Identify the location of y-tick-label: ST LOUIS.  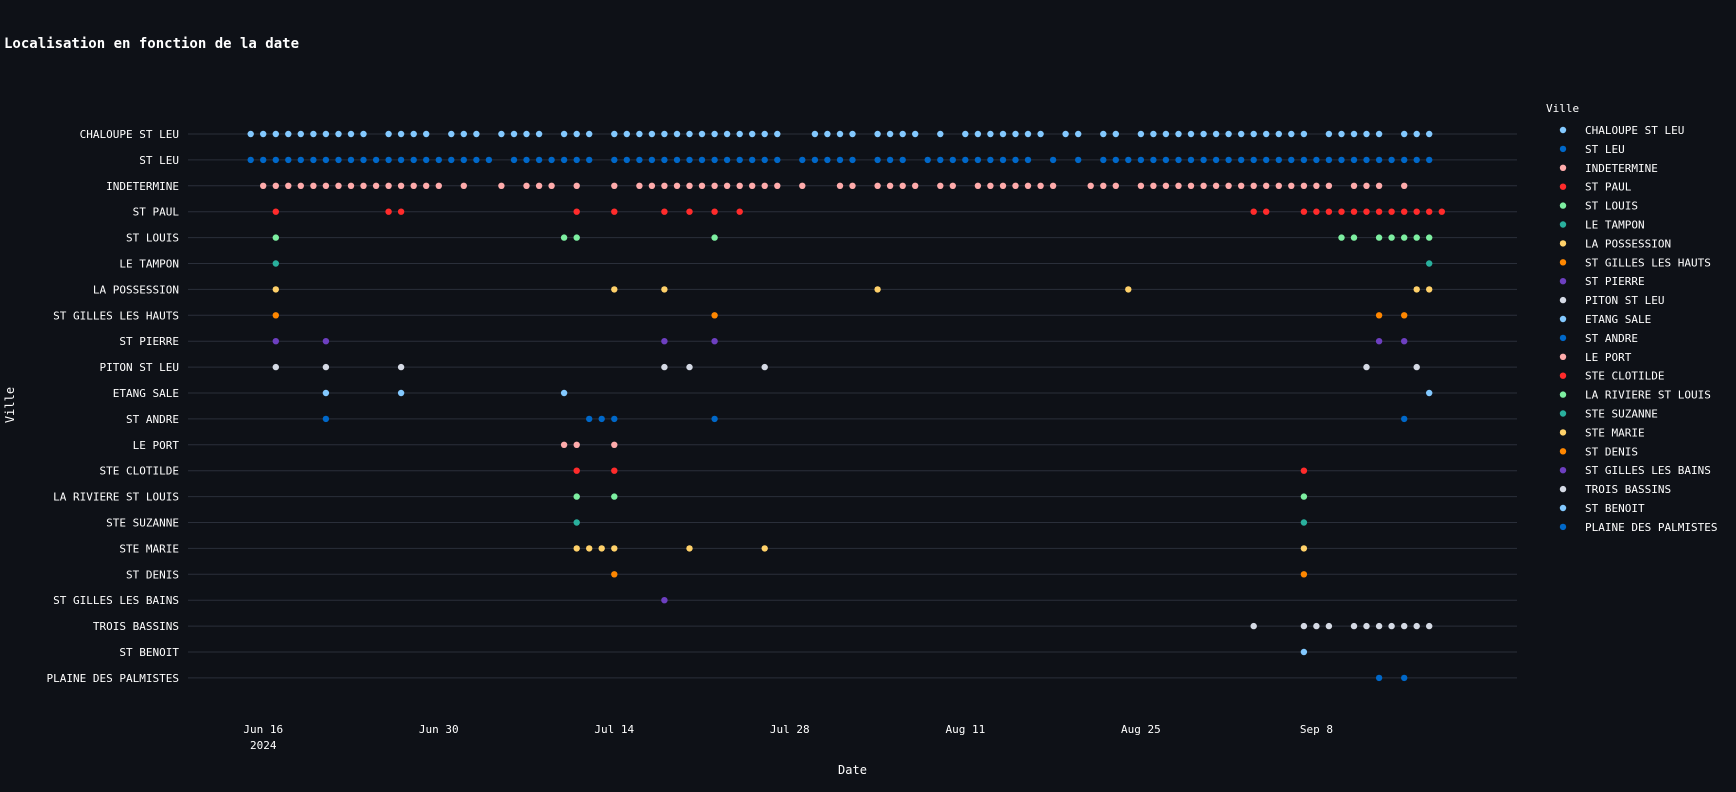
(152, 238).